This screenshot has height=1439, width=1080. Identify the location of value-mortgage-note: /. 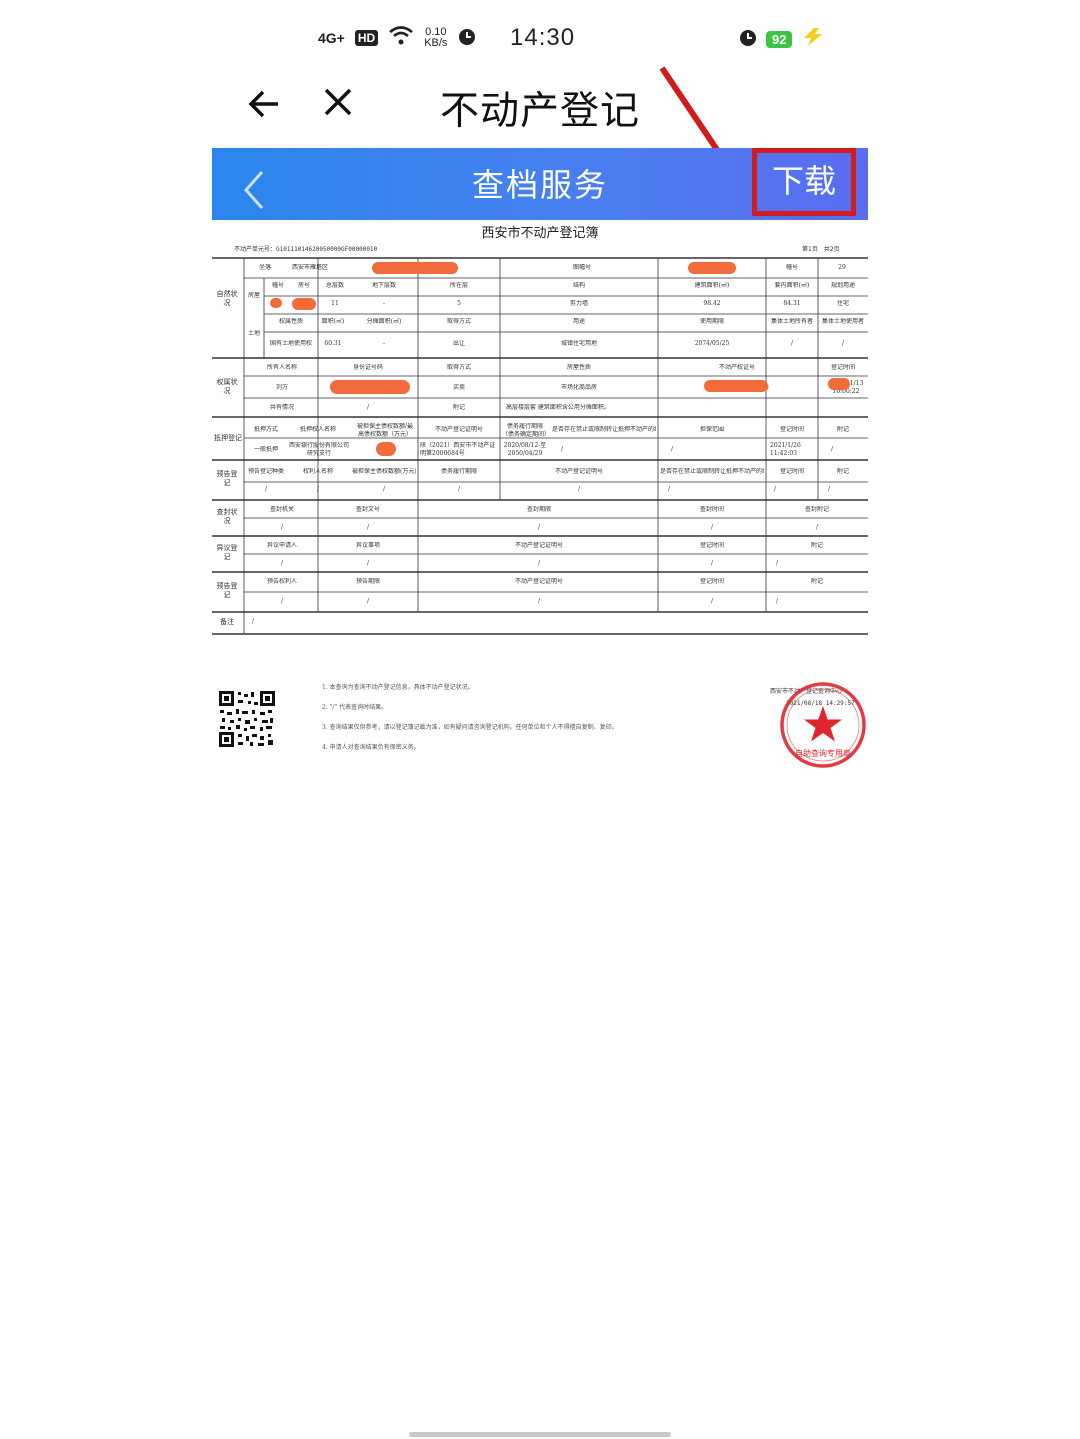
(832, 449).